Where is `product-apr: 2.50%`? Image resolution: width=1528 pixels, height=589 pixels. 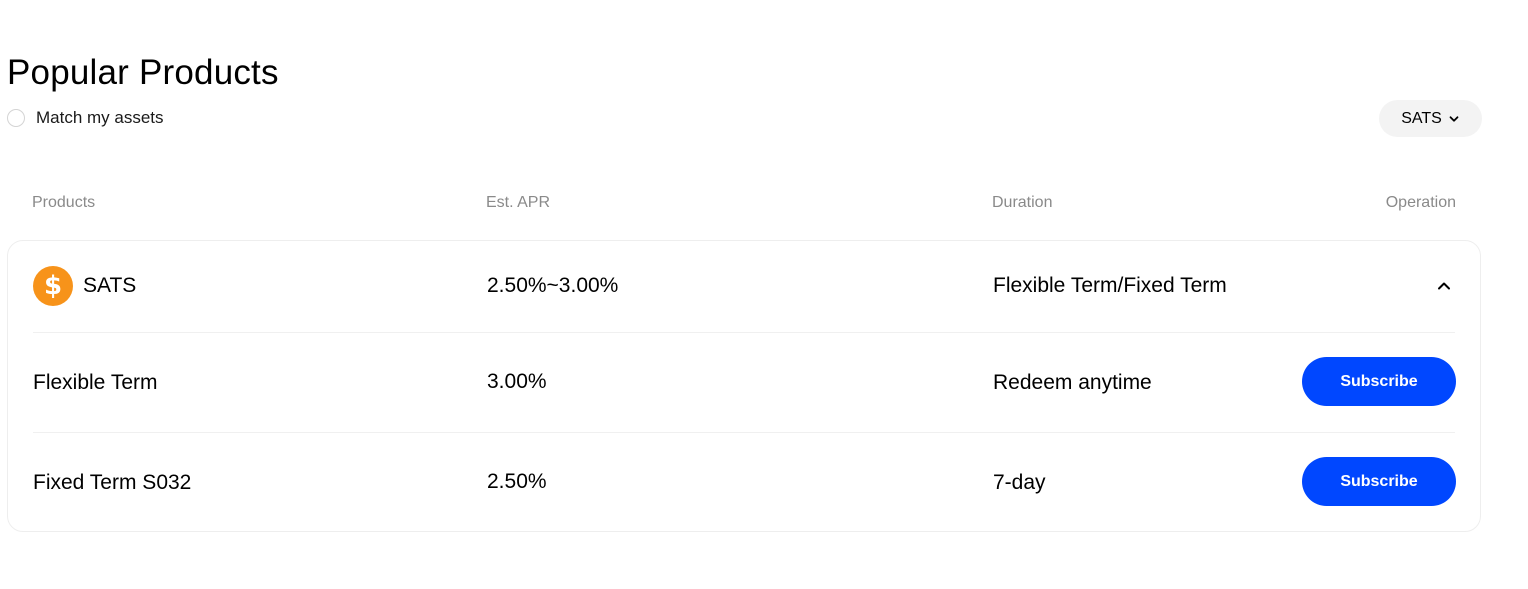
product-apr: 2.50% is located at coordinates (517, 481).